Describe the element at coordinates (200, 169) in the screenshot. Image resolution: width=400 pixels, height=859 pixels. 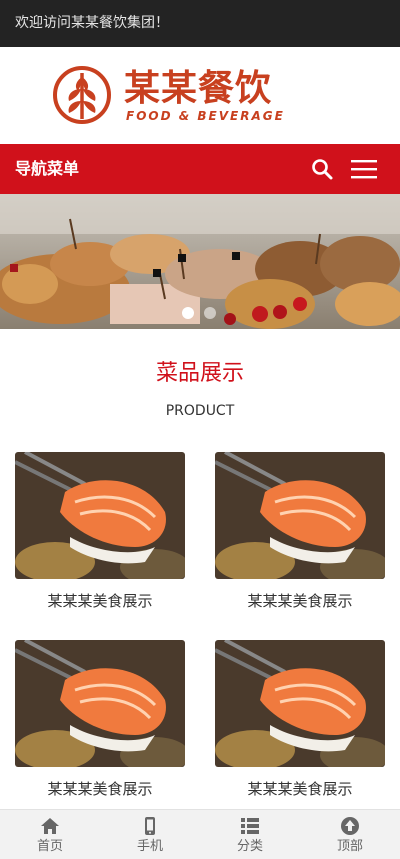
I see `nav-bar: 导航菜单` at that location.